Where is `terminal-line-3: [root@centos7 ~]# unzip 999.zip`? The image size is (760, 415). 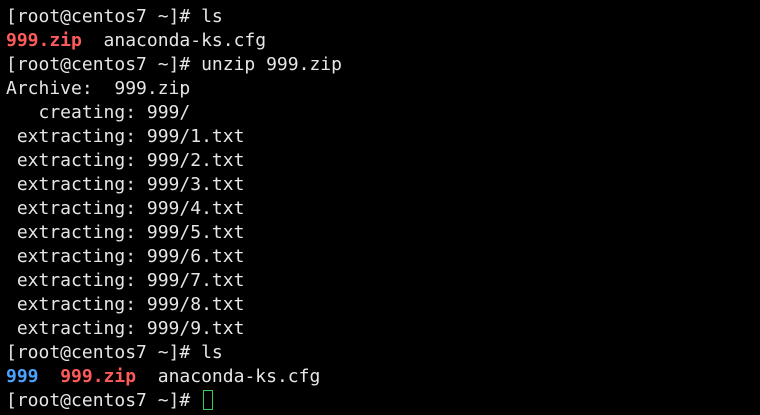 terminal-line-3: [root@centos7 ~]# unzip 999.zip is located at coordinates (383, 65).